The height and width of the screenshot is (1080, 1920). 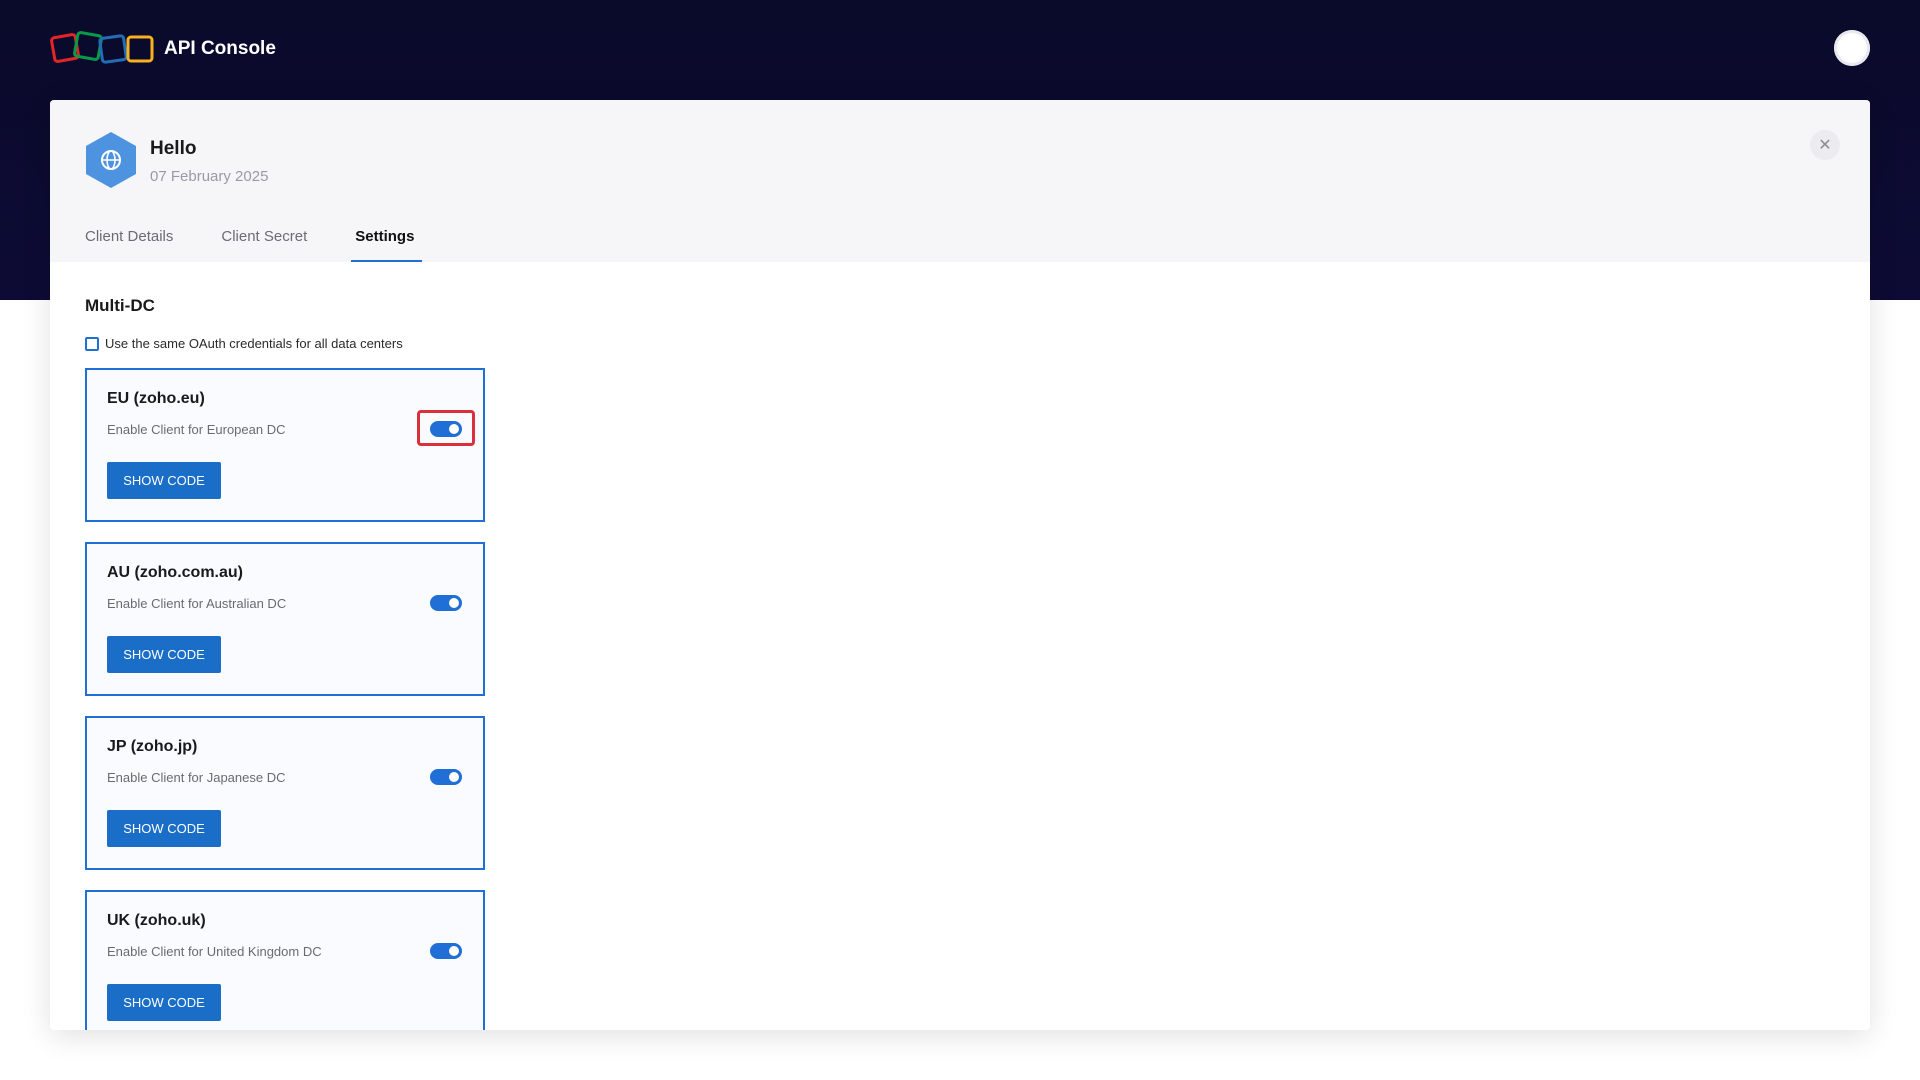 I want to click on zoho-logo-icon, so click(x=102, y=47).